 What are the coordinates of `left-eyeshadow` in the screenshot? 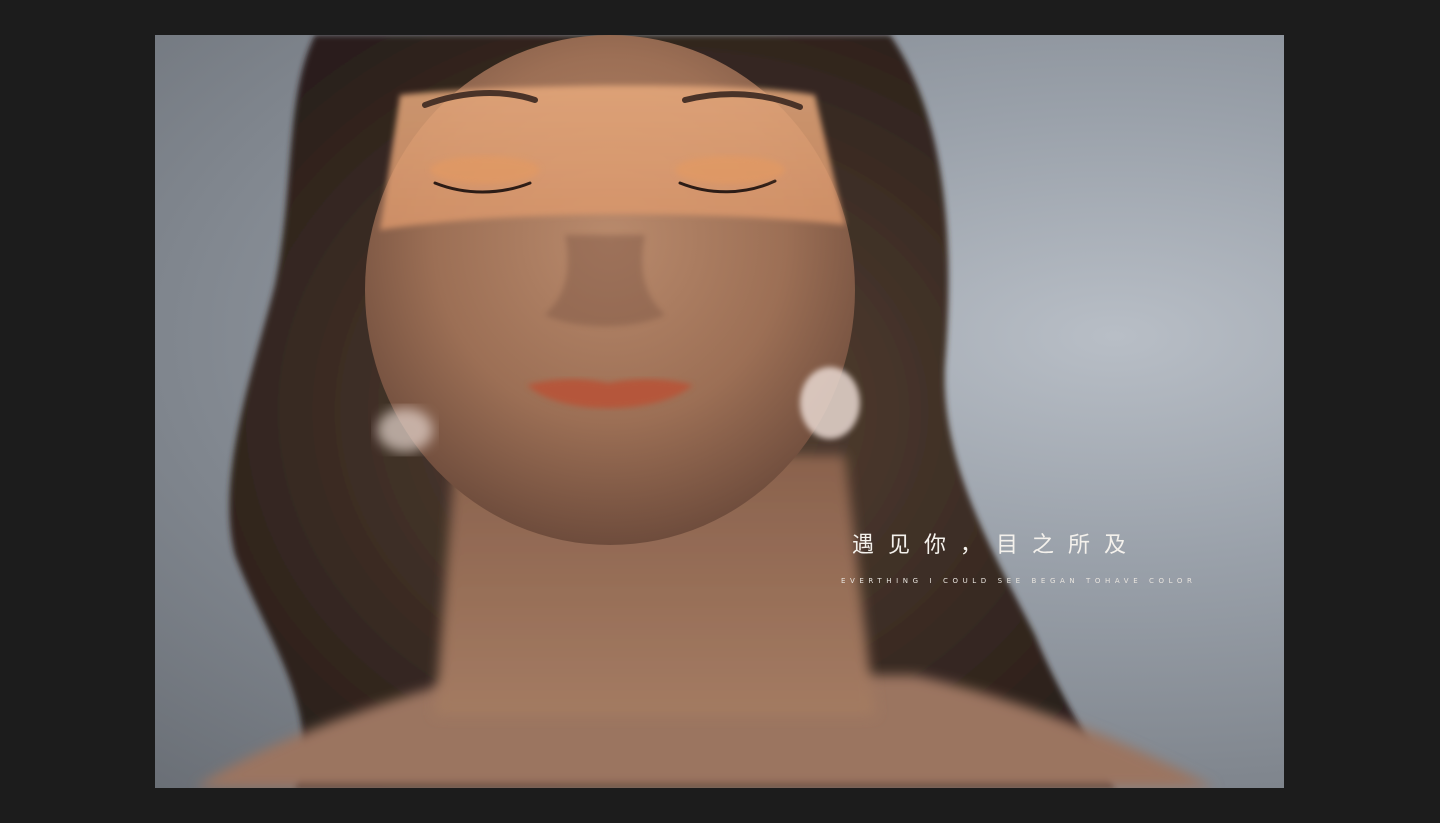 It's located at (485, 170).